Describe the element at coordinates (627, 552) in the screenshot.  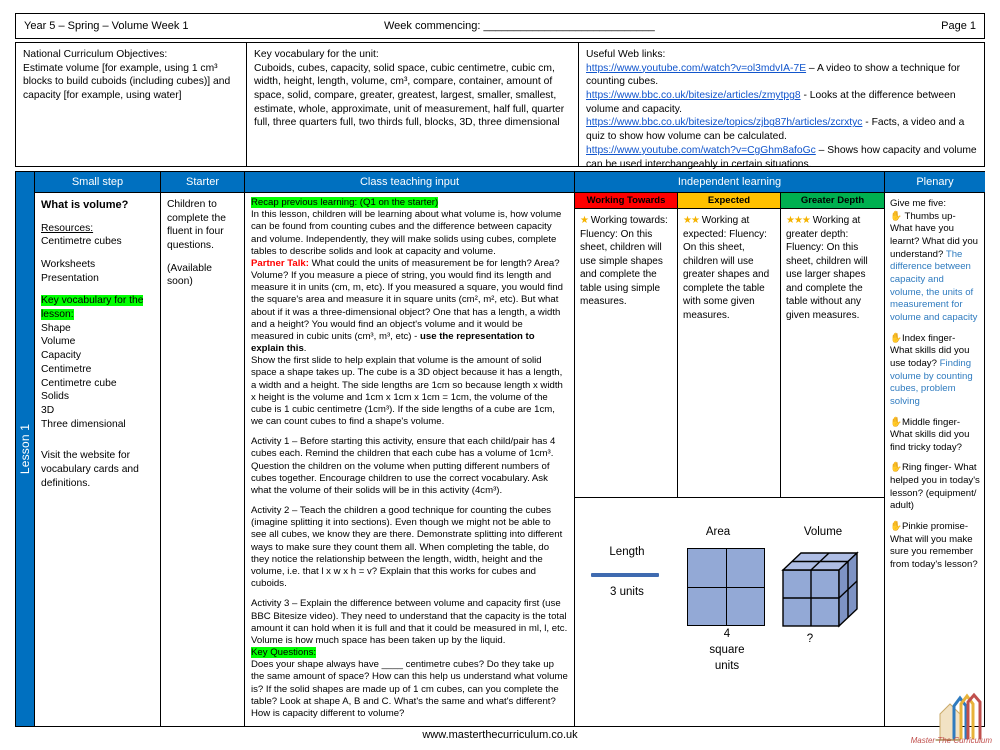
I see `diagram-length-label: Length` at that location.